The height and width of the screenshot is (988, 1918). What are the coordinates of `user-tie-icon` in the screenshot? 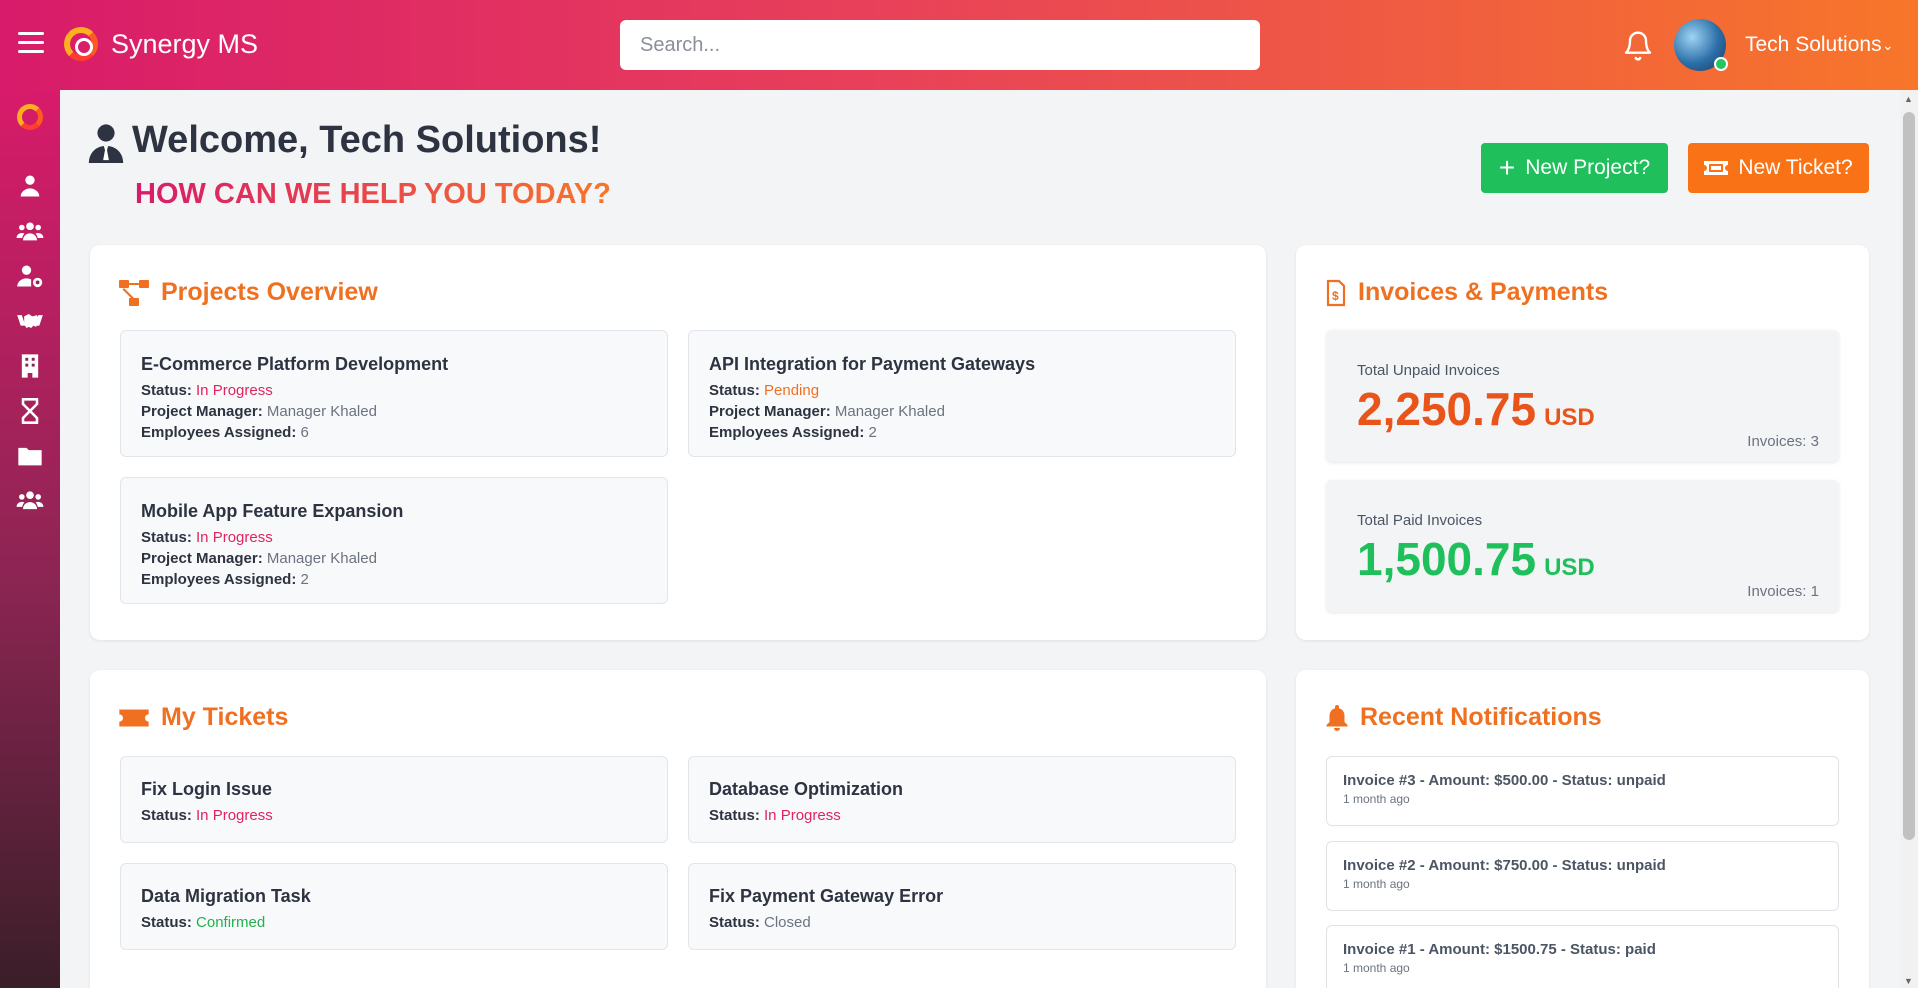 It's located at (106, 143).